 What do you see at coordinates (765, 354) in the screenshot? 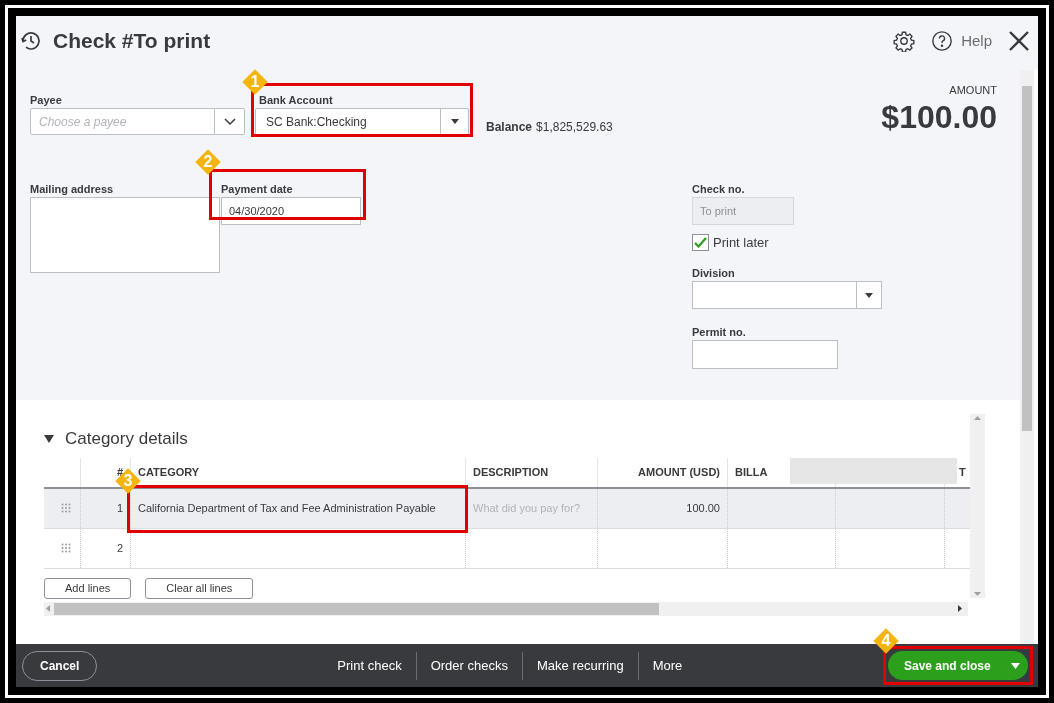
I see `permit-field` at bounding box center [765, 354].